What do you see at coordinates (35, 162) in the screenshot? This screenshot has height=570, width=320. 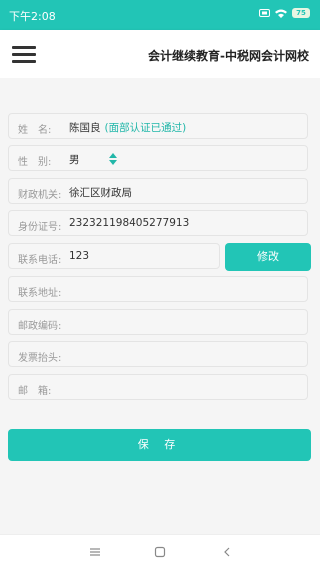 I see `gender-label: 性 别:` at bounding box center [35, 162].